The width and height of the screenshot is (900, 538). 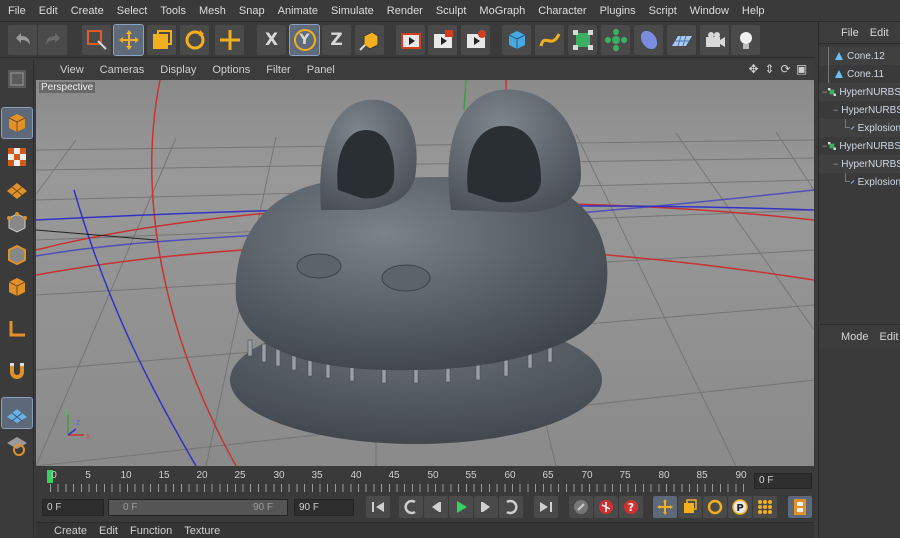 I want to click on workplane-mode-button, so click(x=17, y=189).